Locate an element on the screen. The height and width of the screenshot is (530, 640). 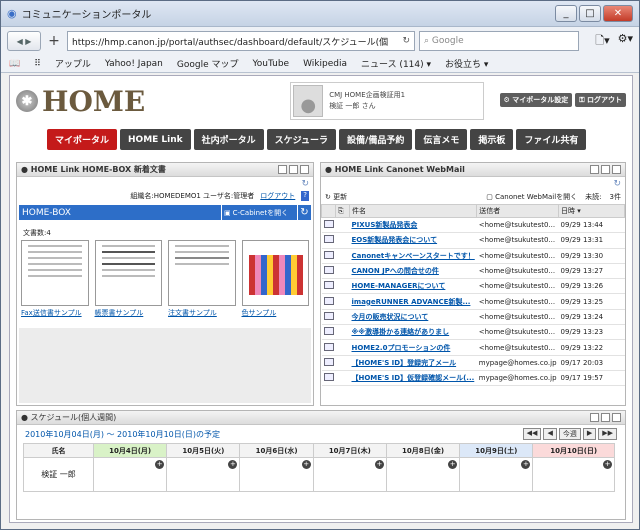
bookmark-youtube: YouTube is located at coordinates (271, 64).